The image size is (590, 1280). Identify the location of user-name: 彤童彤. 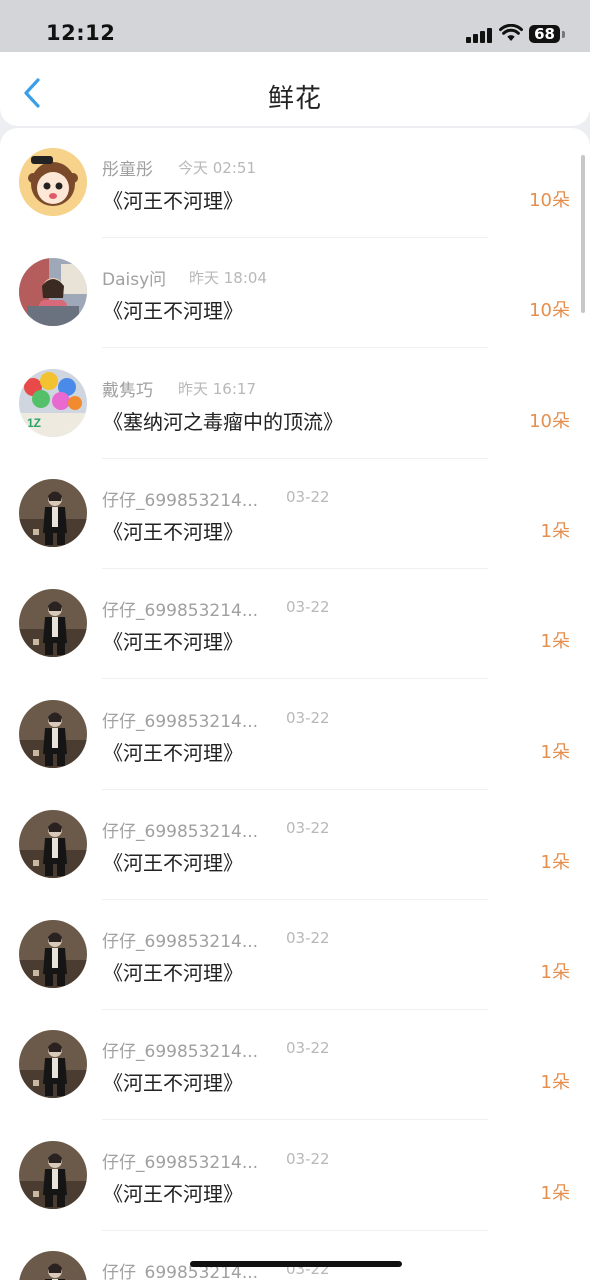
(127, 170).